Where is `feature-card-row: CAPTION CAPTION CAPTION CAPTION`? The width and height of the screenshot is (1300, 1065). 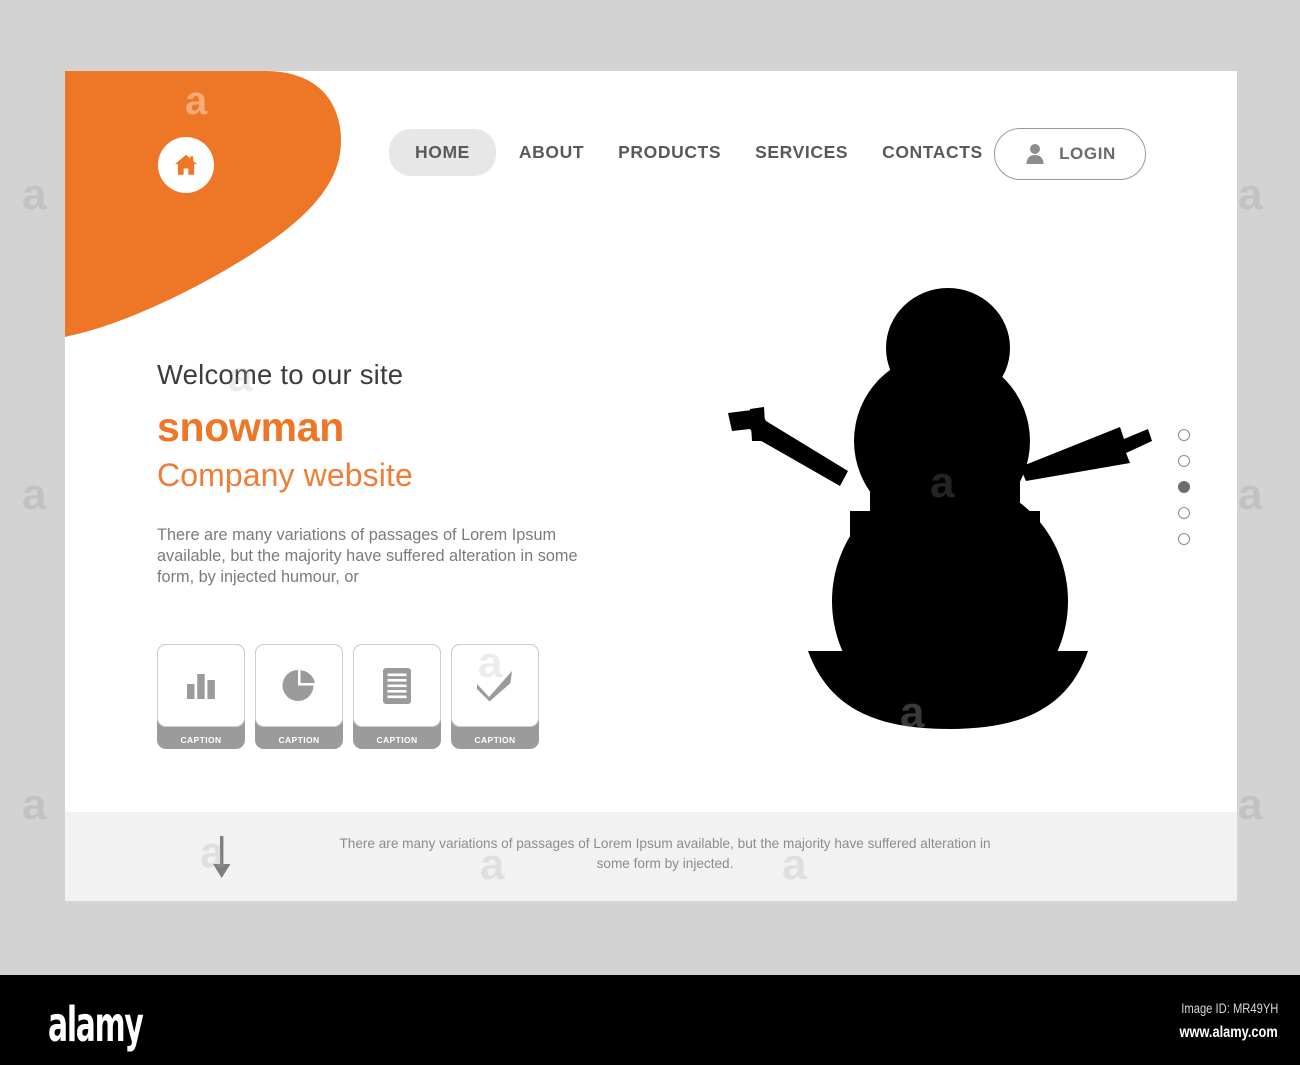
feature-card-row: CAPTION CAPTION CAPTION CAPTION is located at coordinates (348, 696).